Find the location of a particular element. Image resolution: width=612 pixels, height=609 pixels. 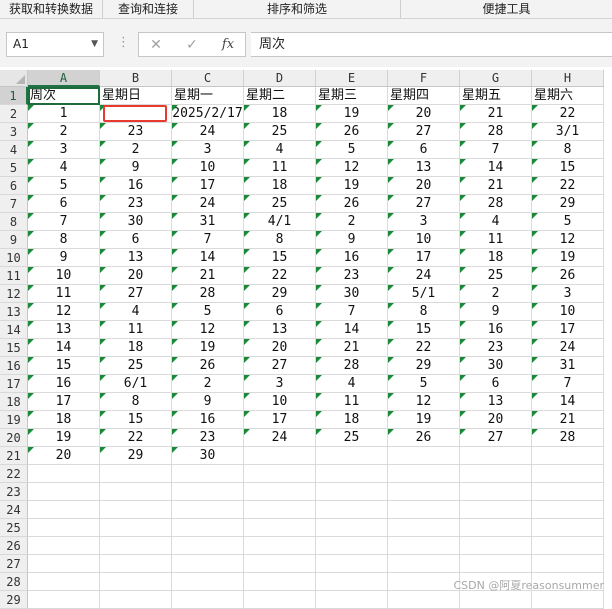

cell-b3: 23 is located at coordinates (136, 132).